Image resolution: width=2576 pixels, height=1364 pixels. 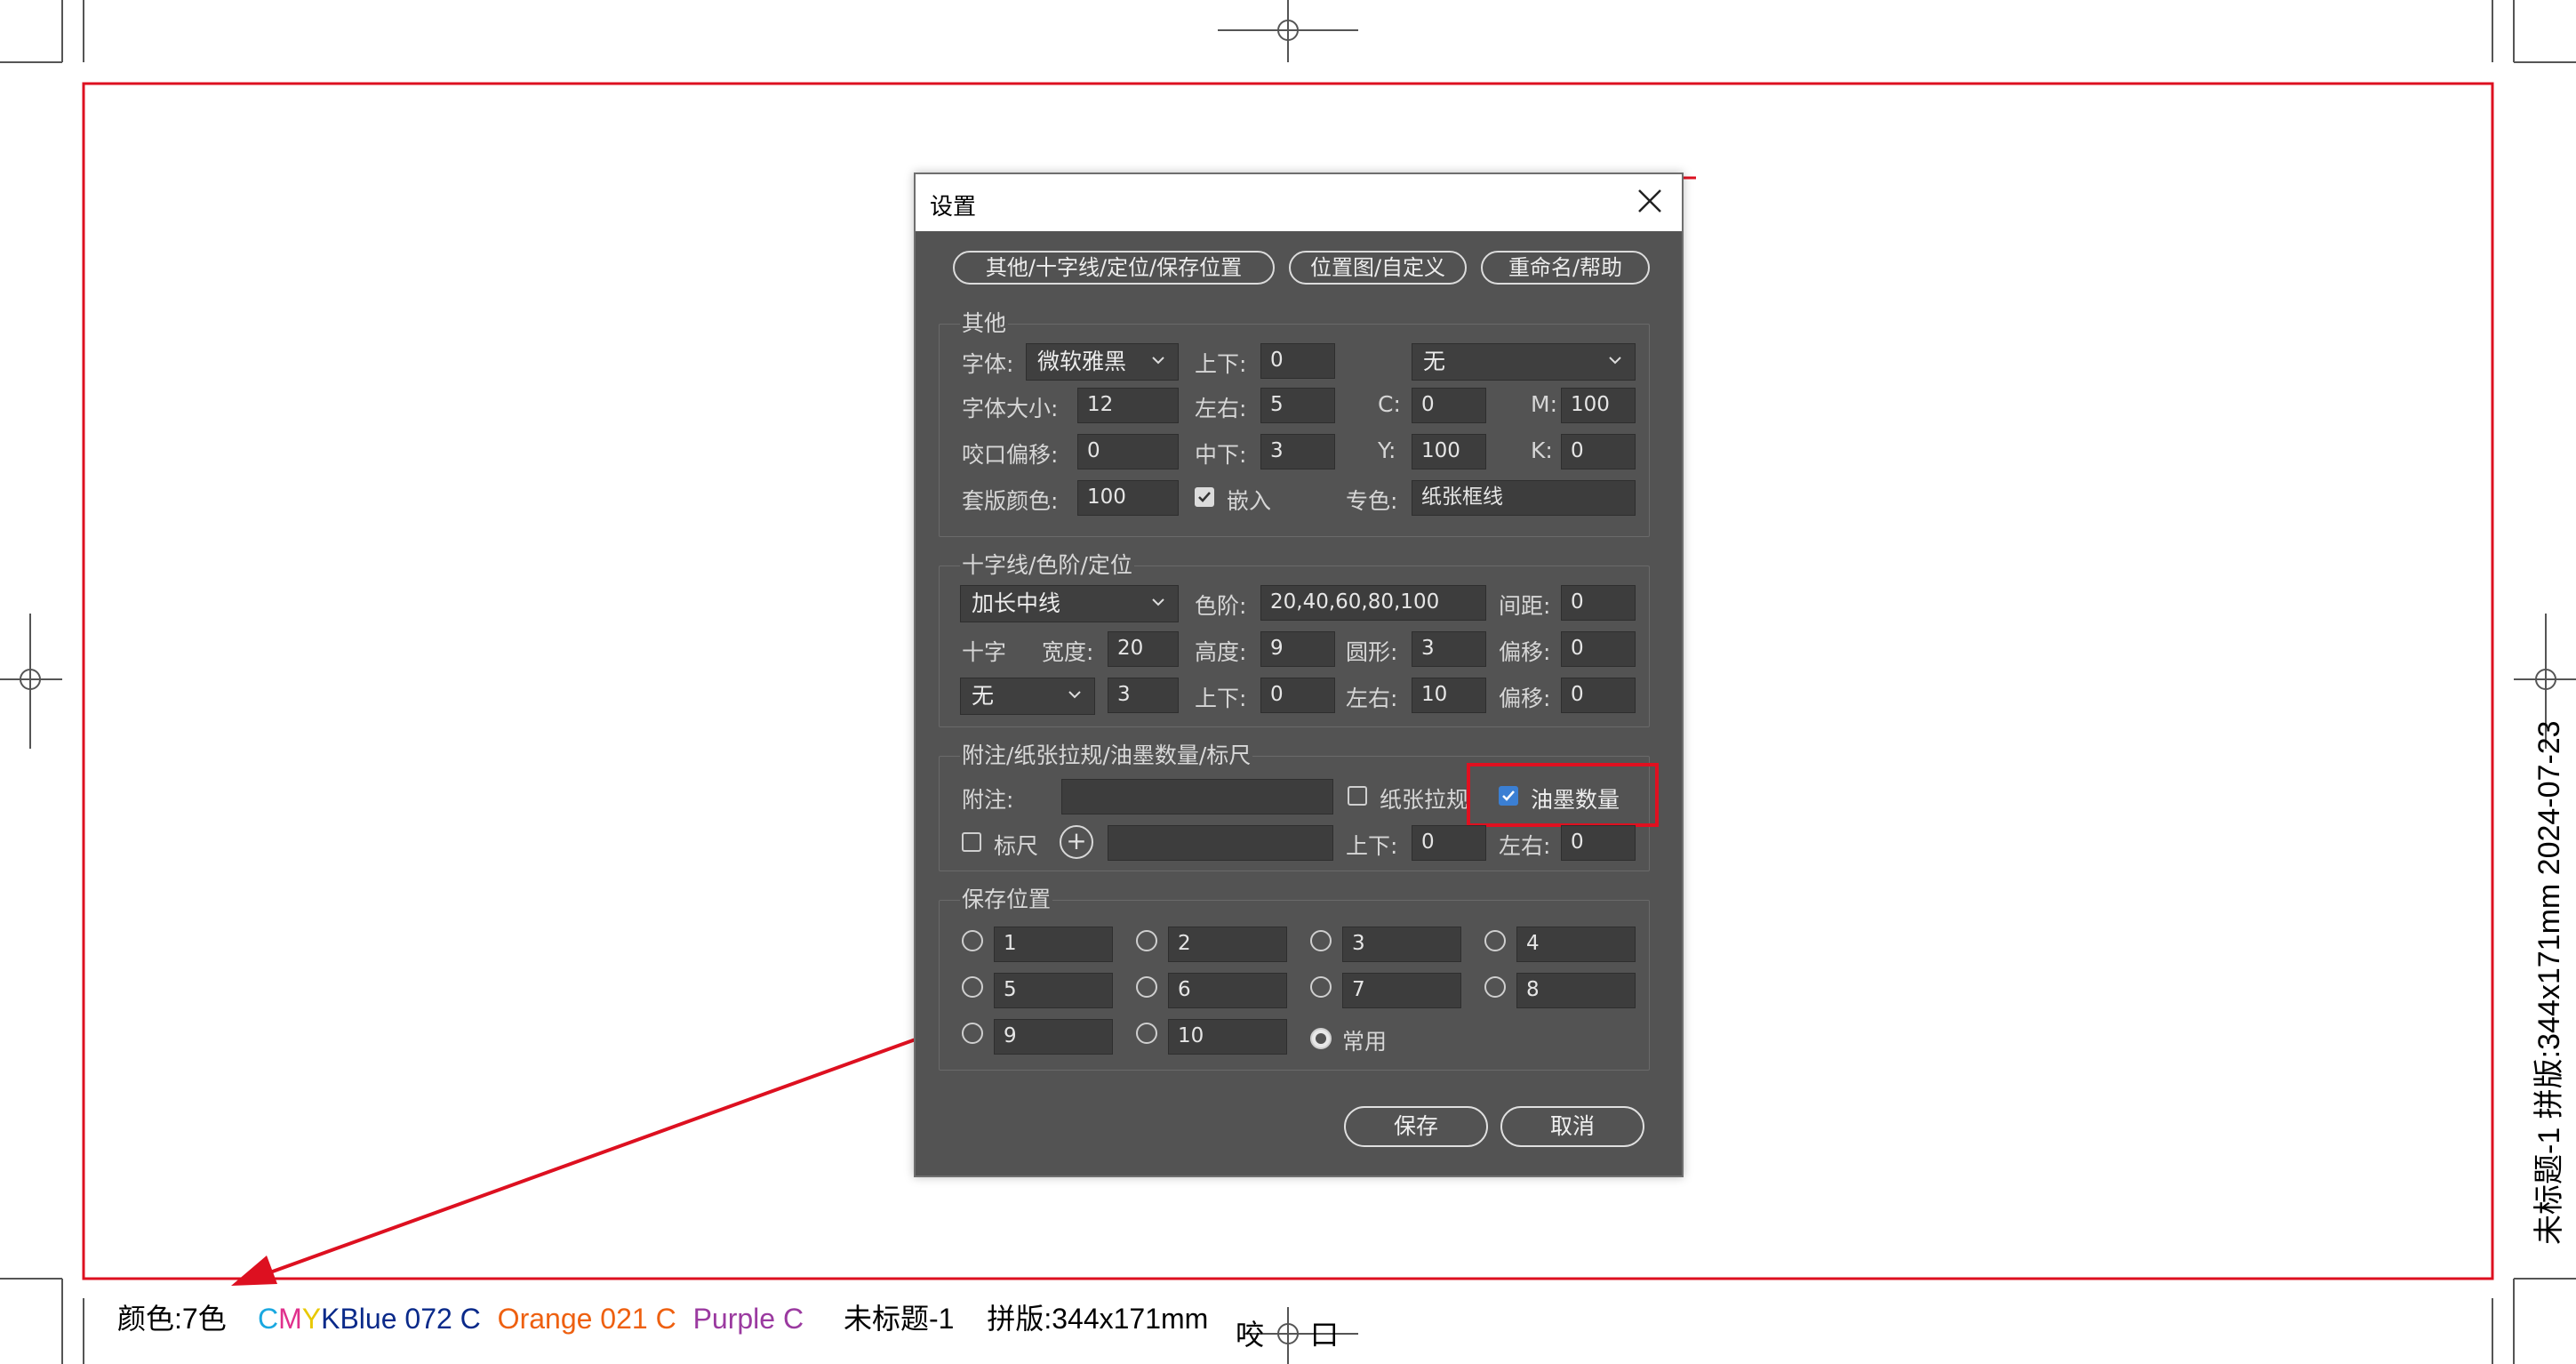 What do you see at coordinates (1082, 361) in the screenshot?
I see `font-select-value: 微软雅黑` at bounding box center [1082, 361].